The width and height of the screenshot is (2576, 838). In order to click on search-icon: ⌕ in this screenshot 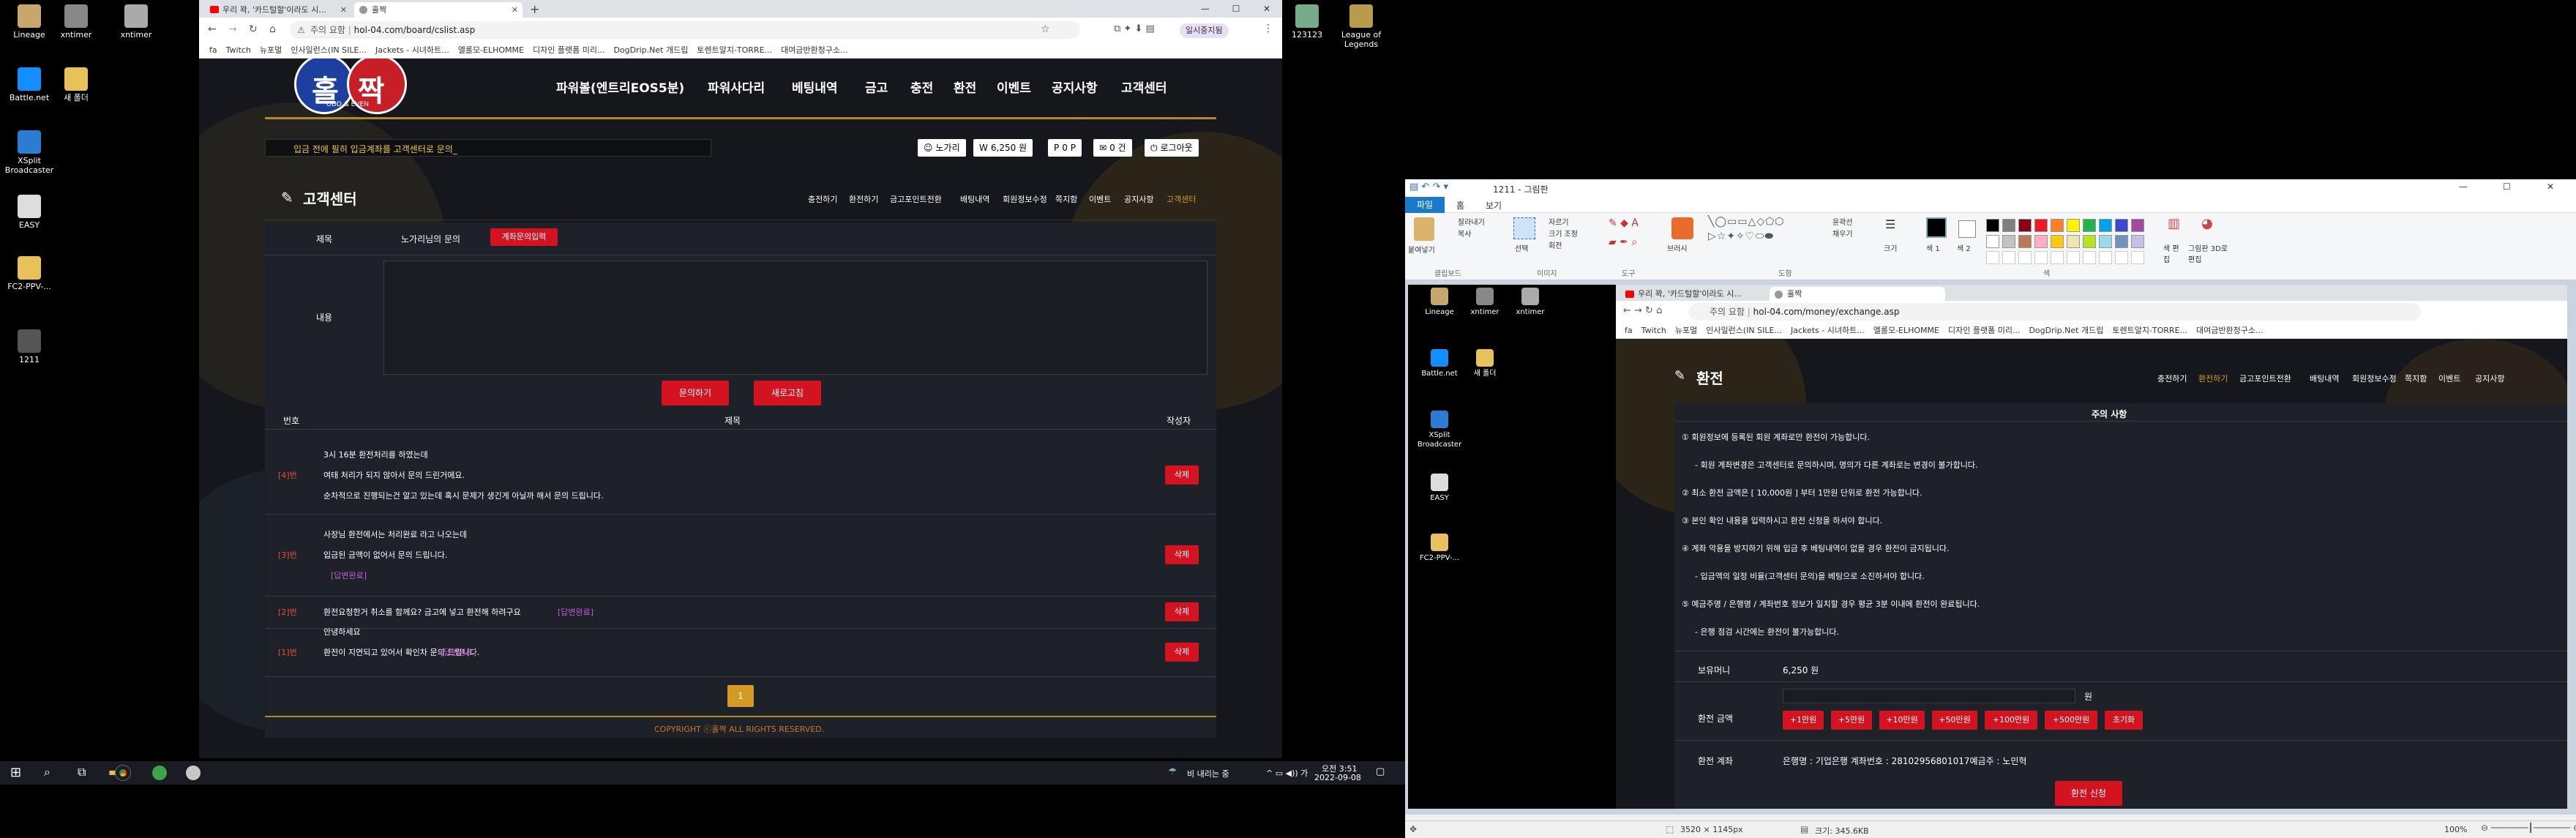, I will do `click(47, 772)`.